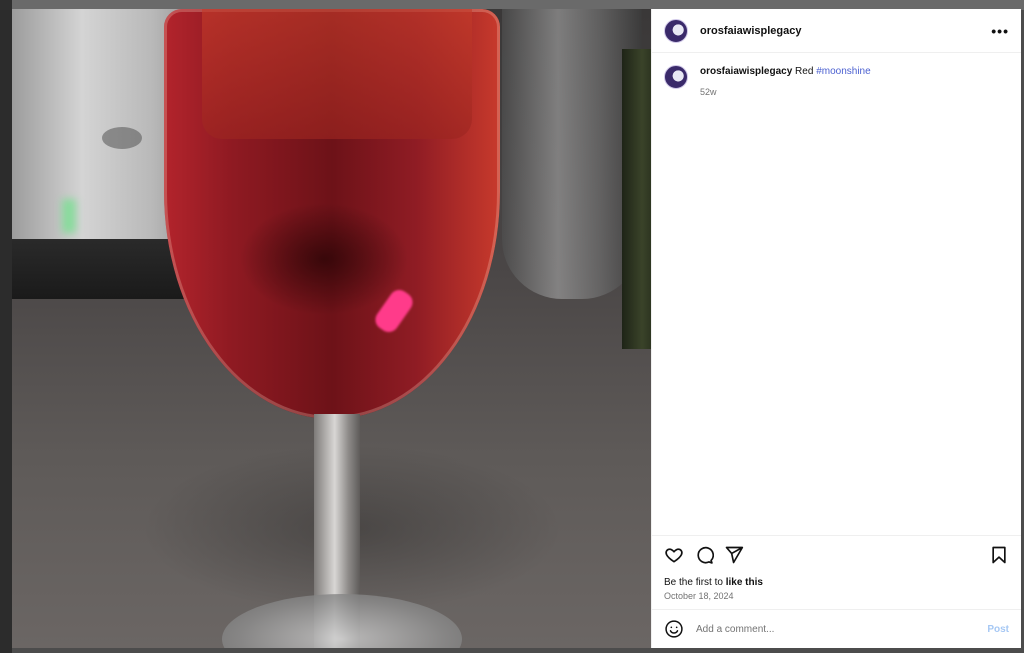 Image resolution: width=1024 pixels, height=653 pixels. What do you see at coordinates (572, 154) in the screenshot?
I see `background-glass` at bounding box center [572, 154].